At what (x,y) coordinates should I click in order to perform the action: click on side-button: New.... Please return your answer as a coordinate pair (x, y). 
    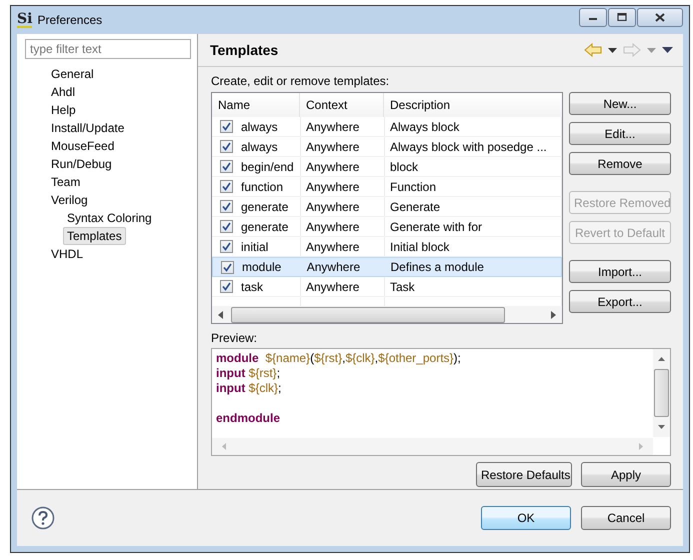
    Looking at the image, I should click on (620, 103).